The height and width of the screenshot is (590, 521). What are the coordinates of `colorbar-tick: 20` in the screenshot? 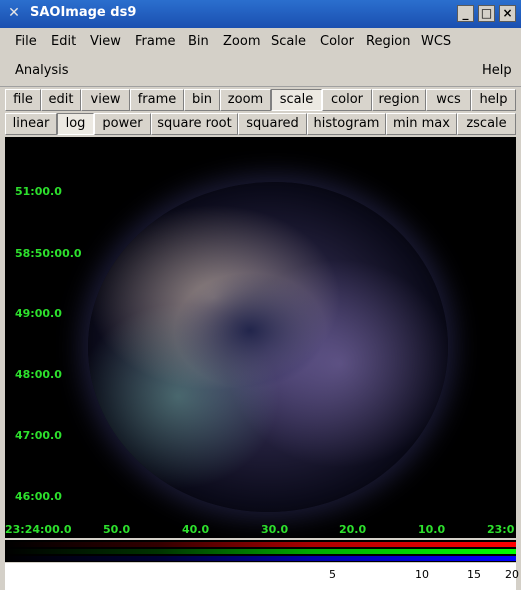 It's located at (512, 574).